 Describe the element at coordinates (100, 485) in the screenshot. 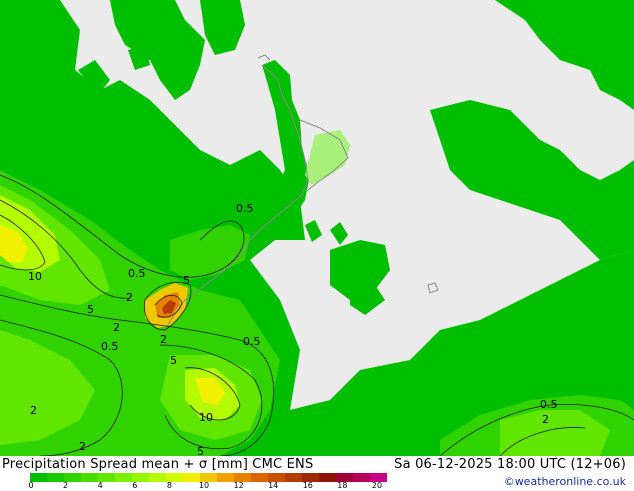

I see `legend-tick-label: 4` at that location.